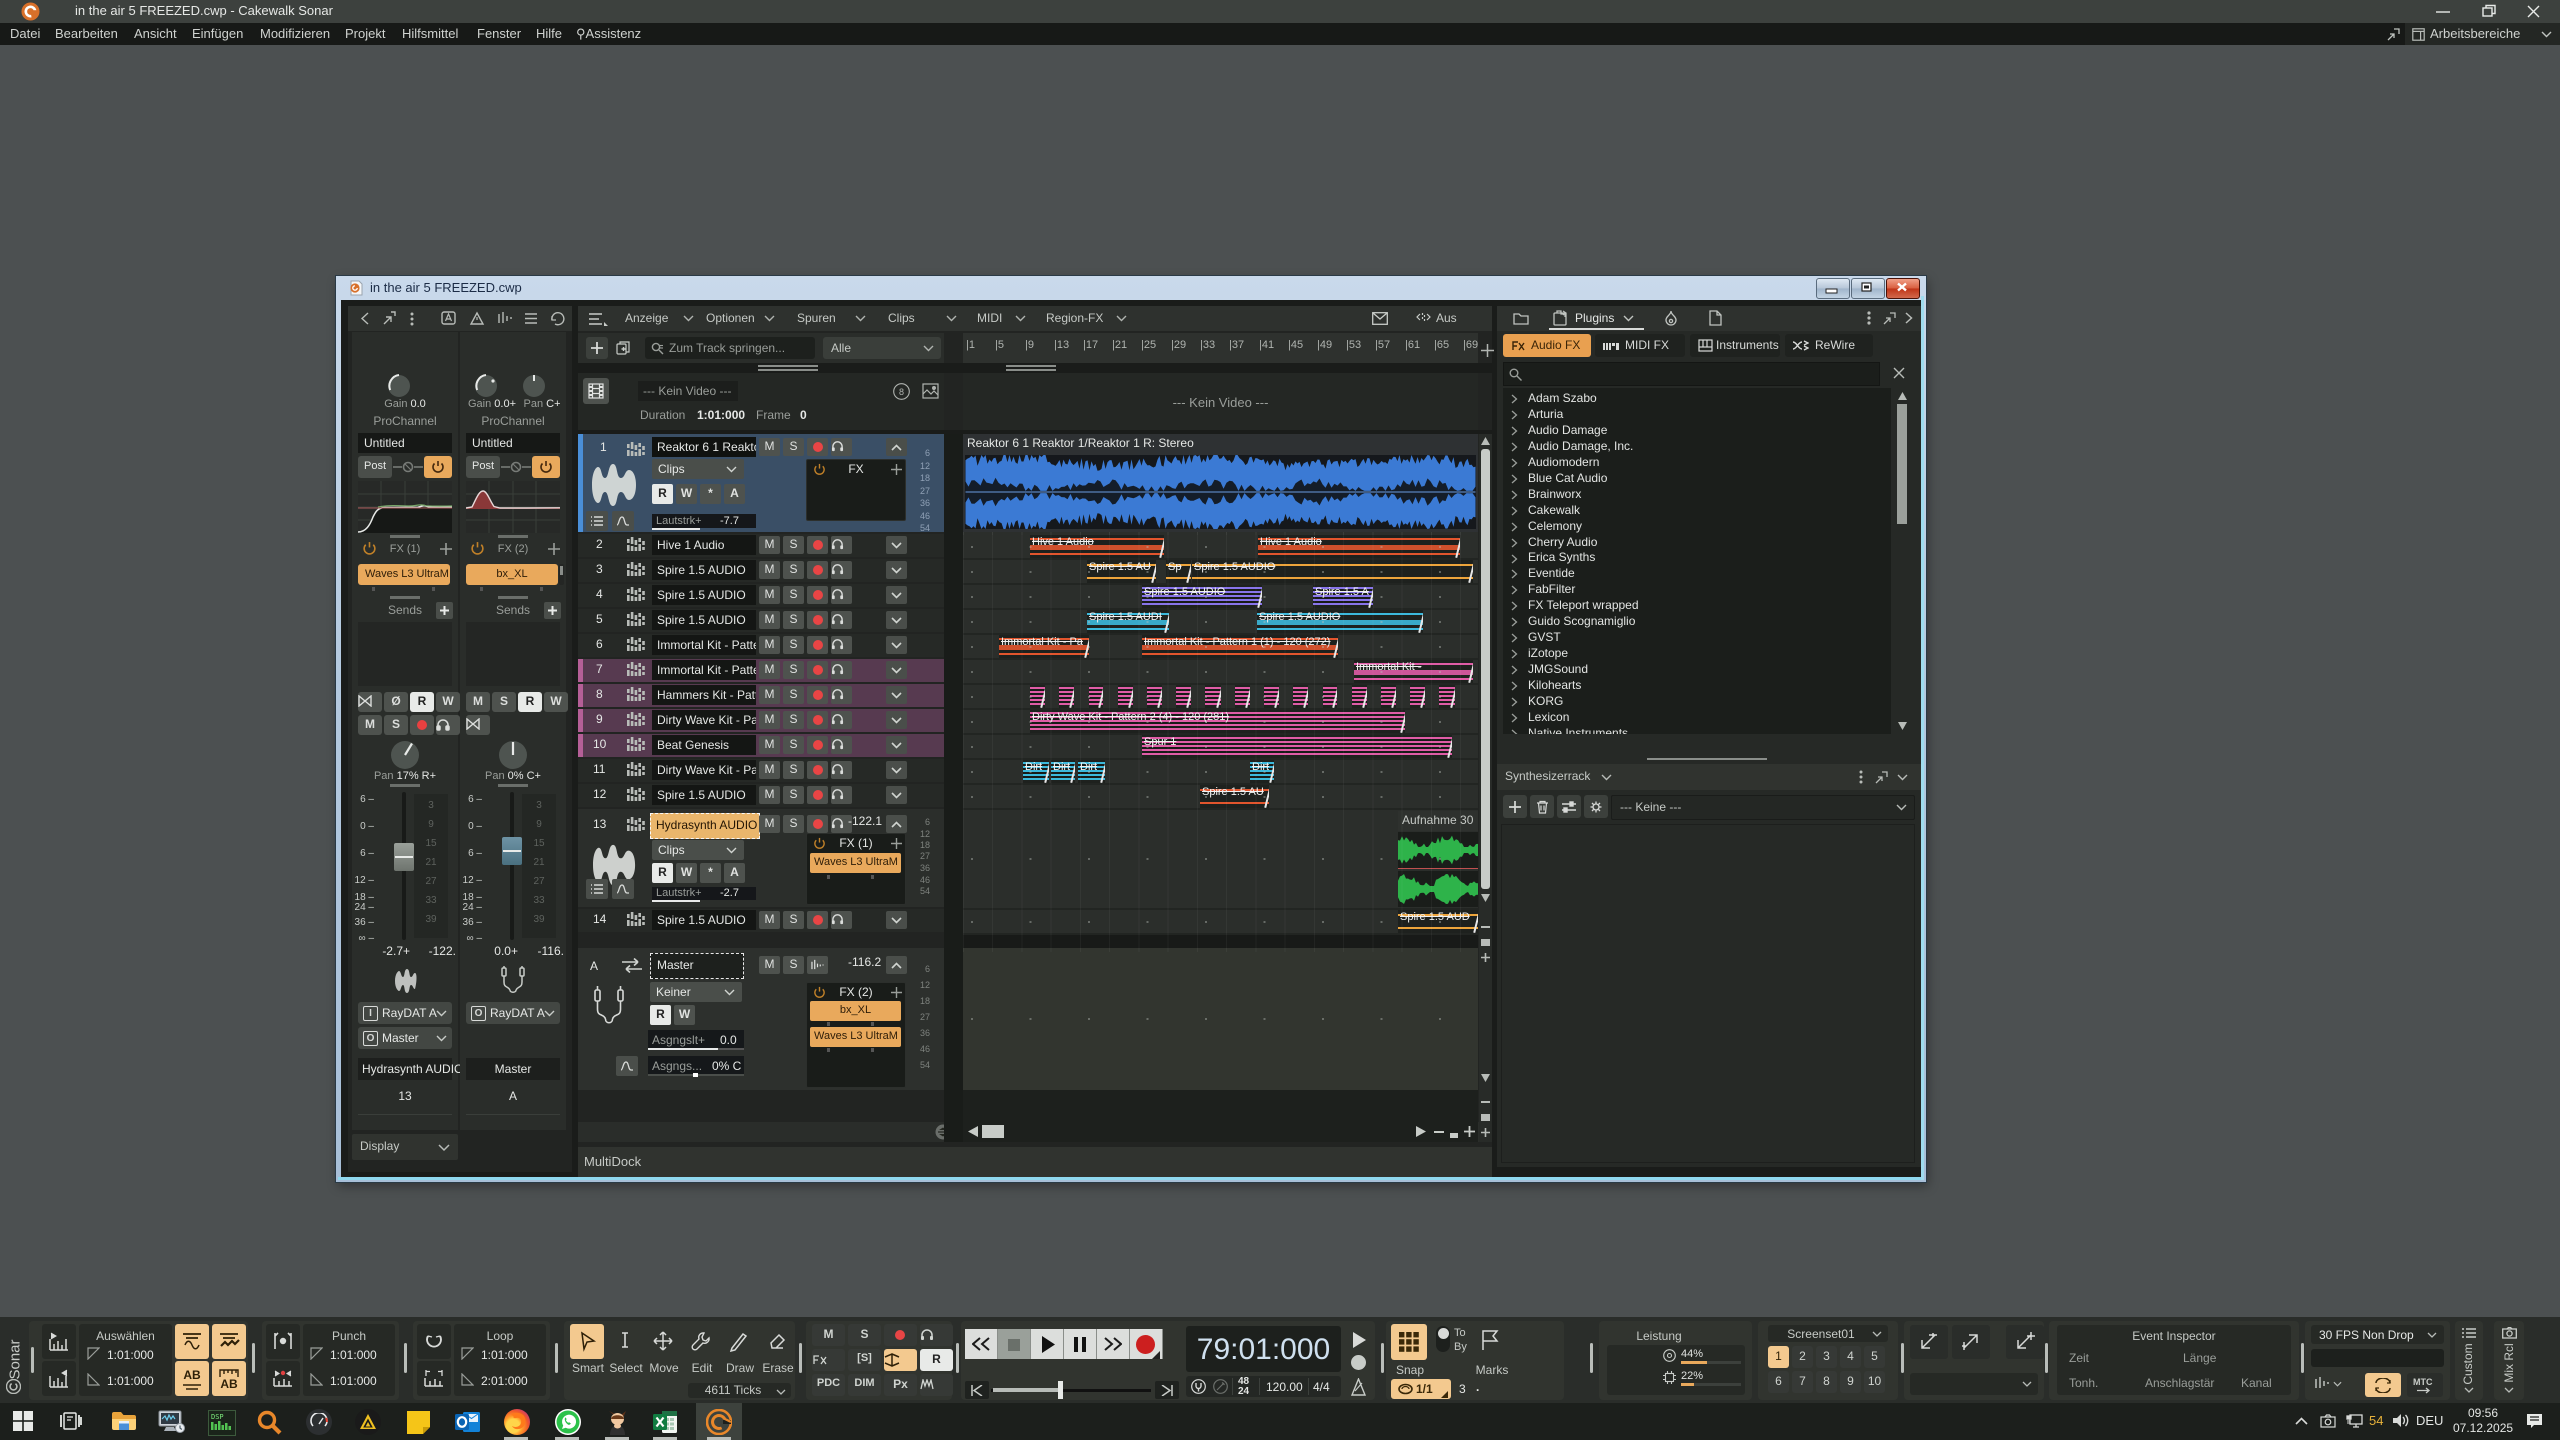 Image resolution: width=2560 pixels, height=1440 pixels. What do you see at coordinates (217, 1417) in the screenshot?
I see `svg-text: DSP` at bounding box center [217, 1417].